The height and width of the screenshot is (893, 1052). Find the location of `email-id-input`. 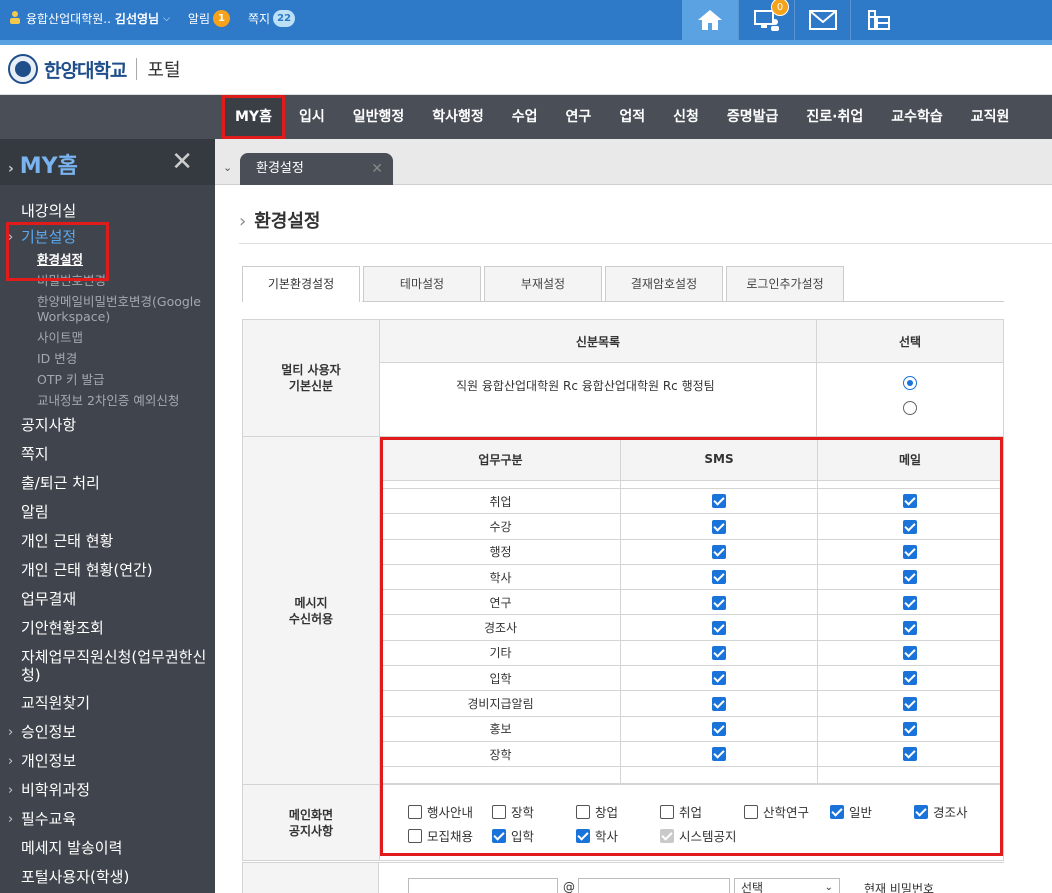

email-id-input is located at coordinates (483, 885).